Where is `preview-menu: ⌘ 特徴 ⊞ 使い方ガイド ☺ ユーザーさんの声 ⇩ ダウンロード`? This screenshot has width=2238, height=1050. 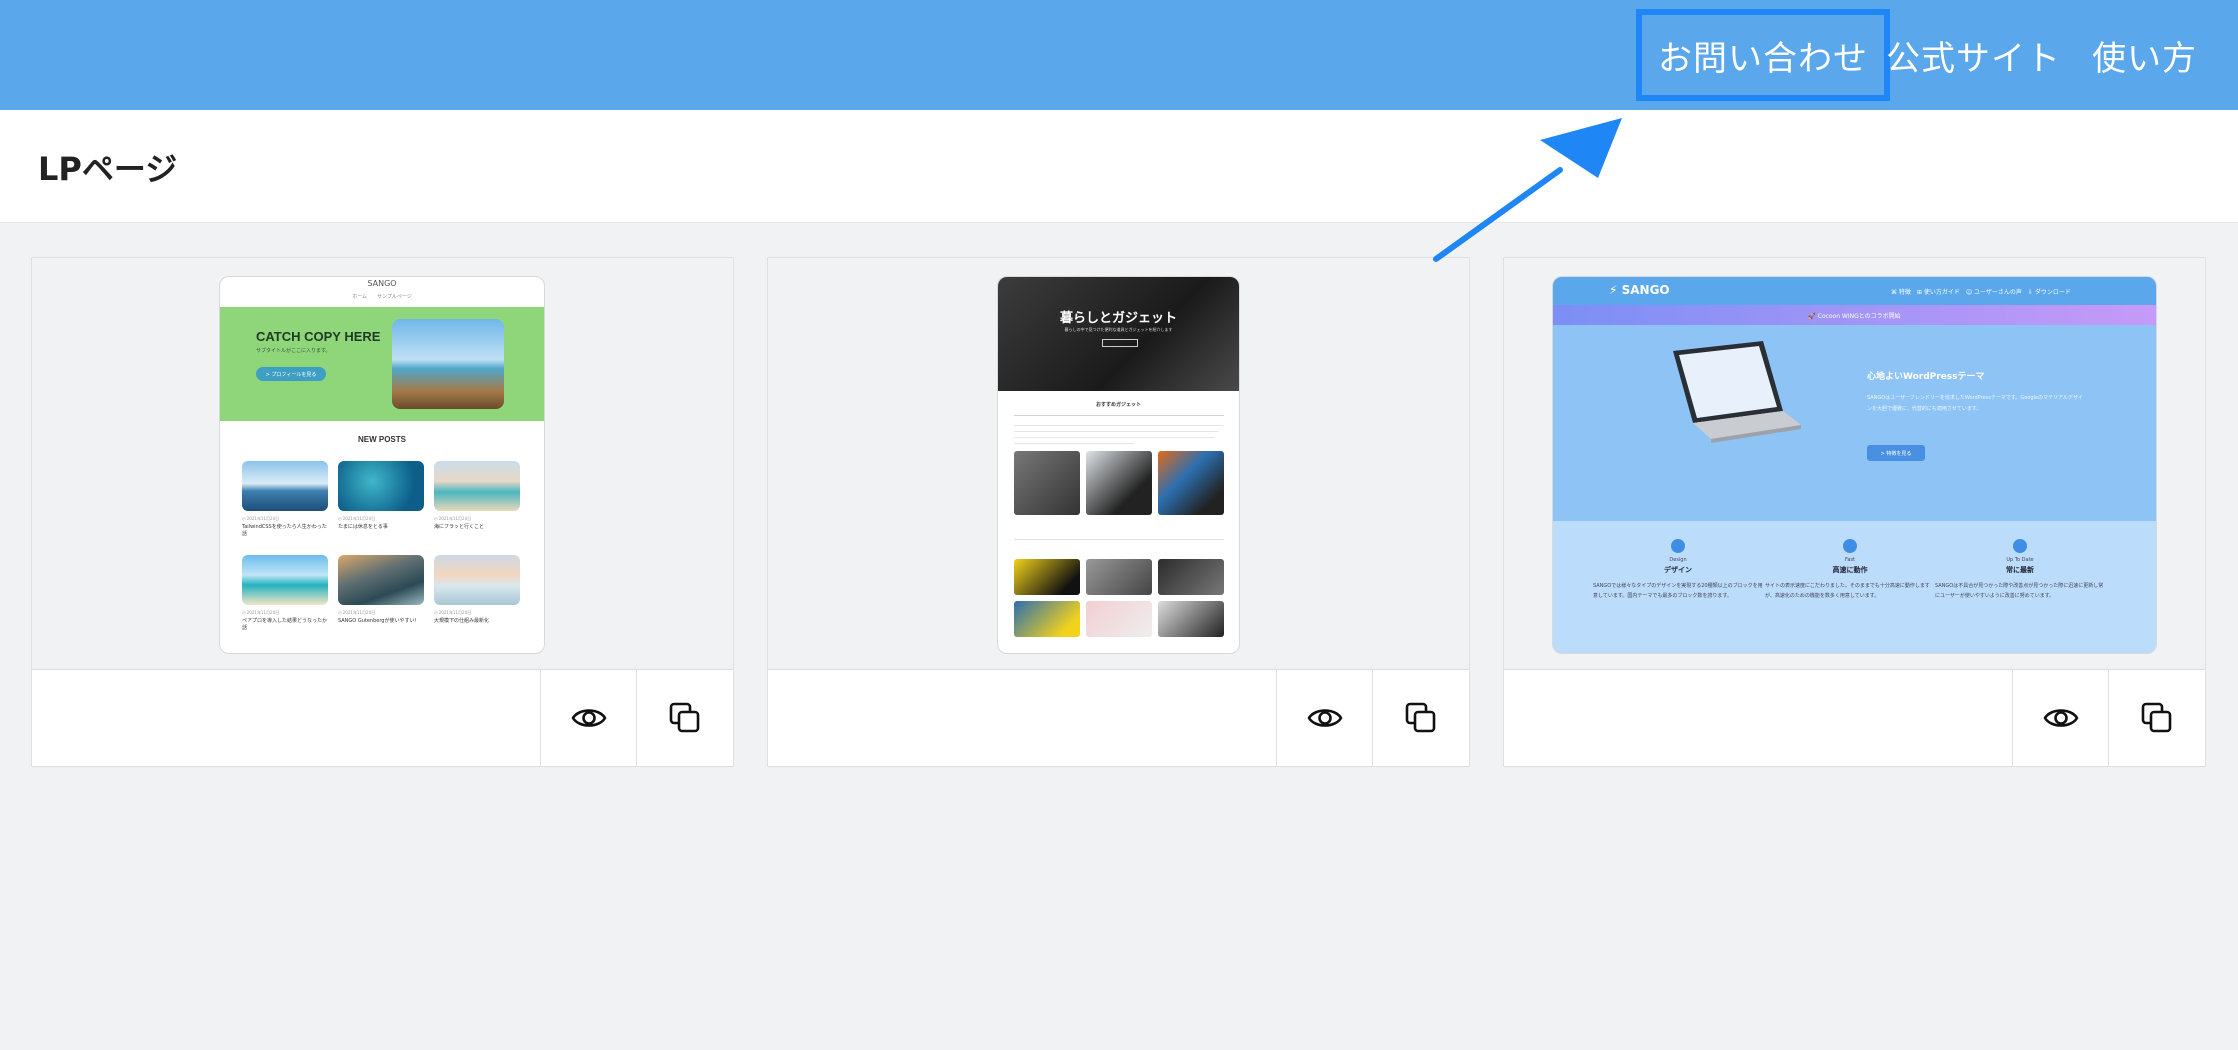 preview-menu: ⌘ 特徴 ⊞ 使い方ガイド ☺ ユーザーさんの声 ⇩ ダウンロード is located at coordinates (1981, 292).